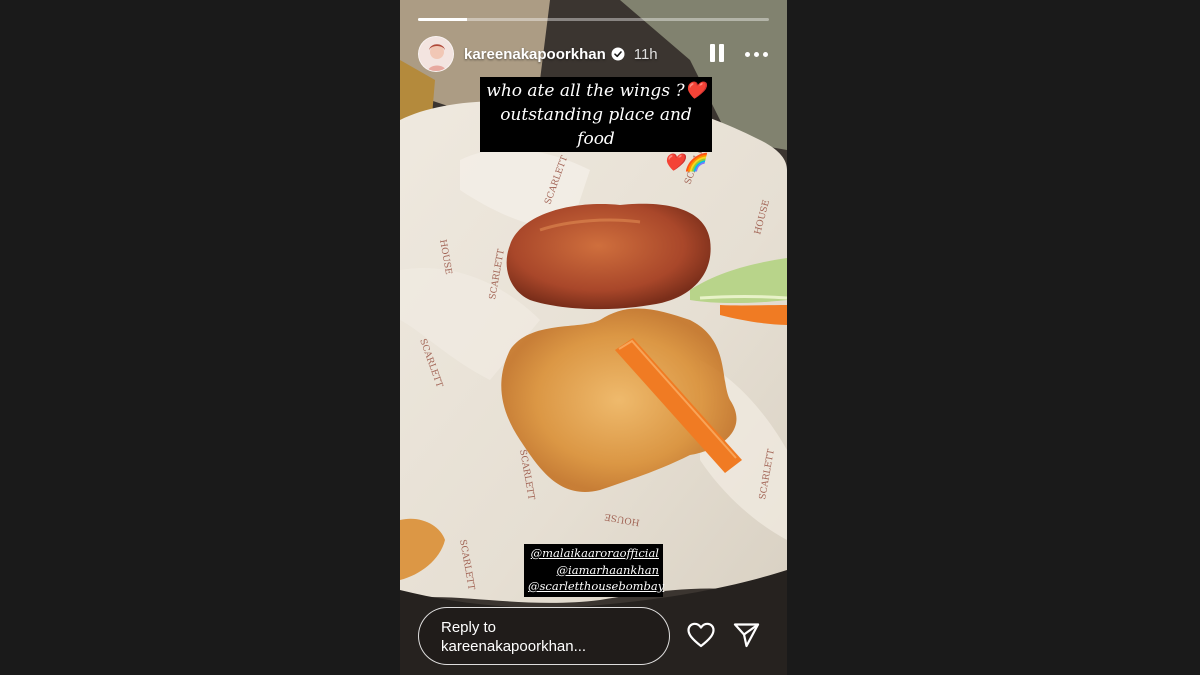  Describe the element at coordinates (596, 586) in the screenshot. I see `mention-tag: @scarletthousebombay` at that location.